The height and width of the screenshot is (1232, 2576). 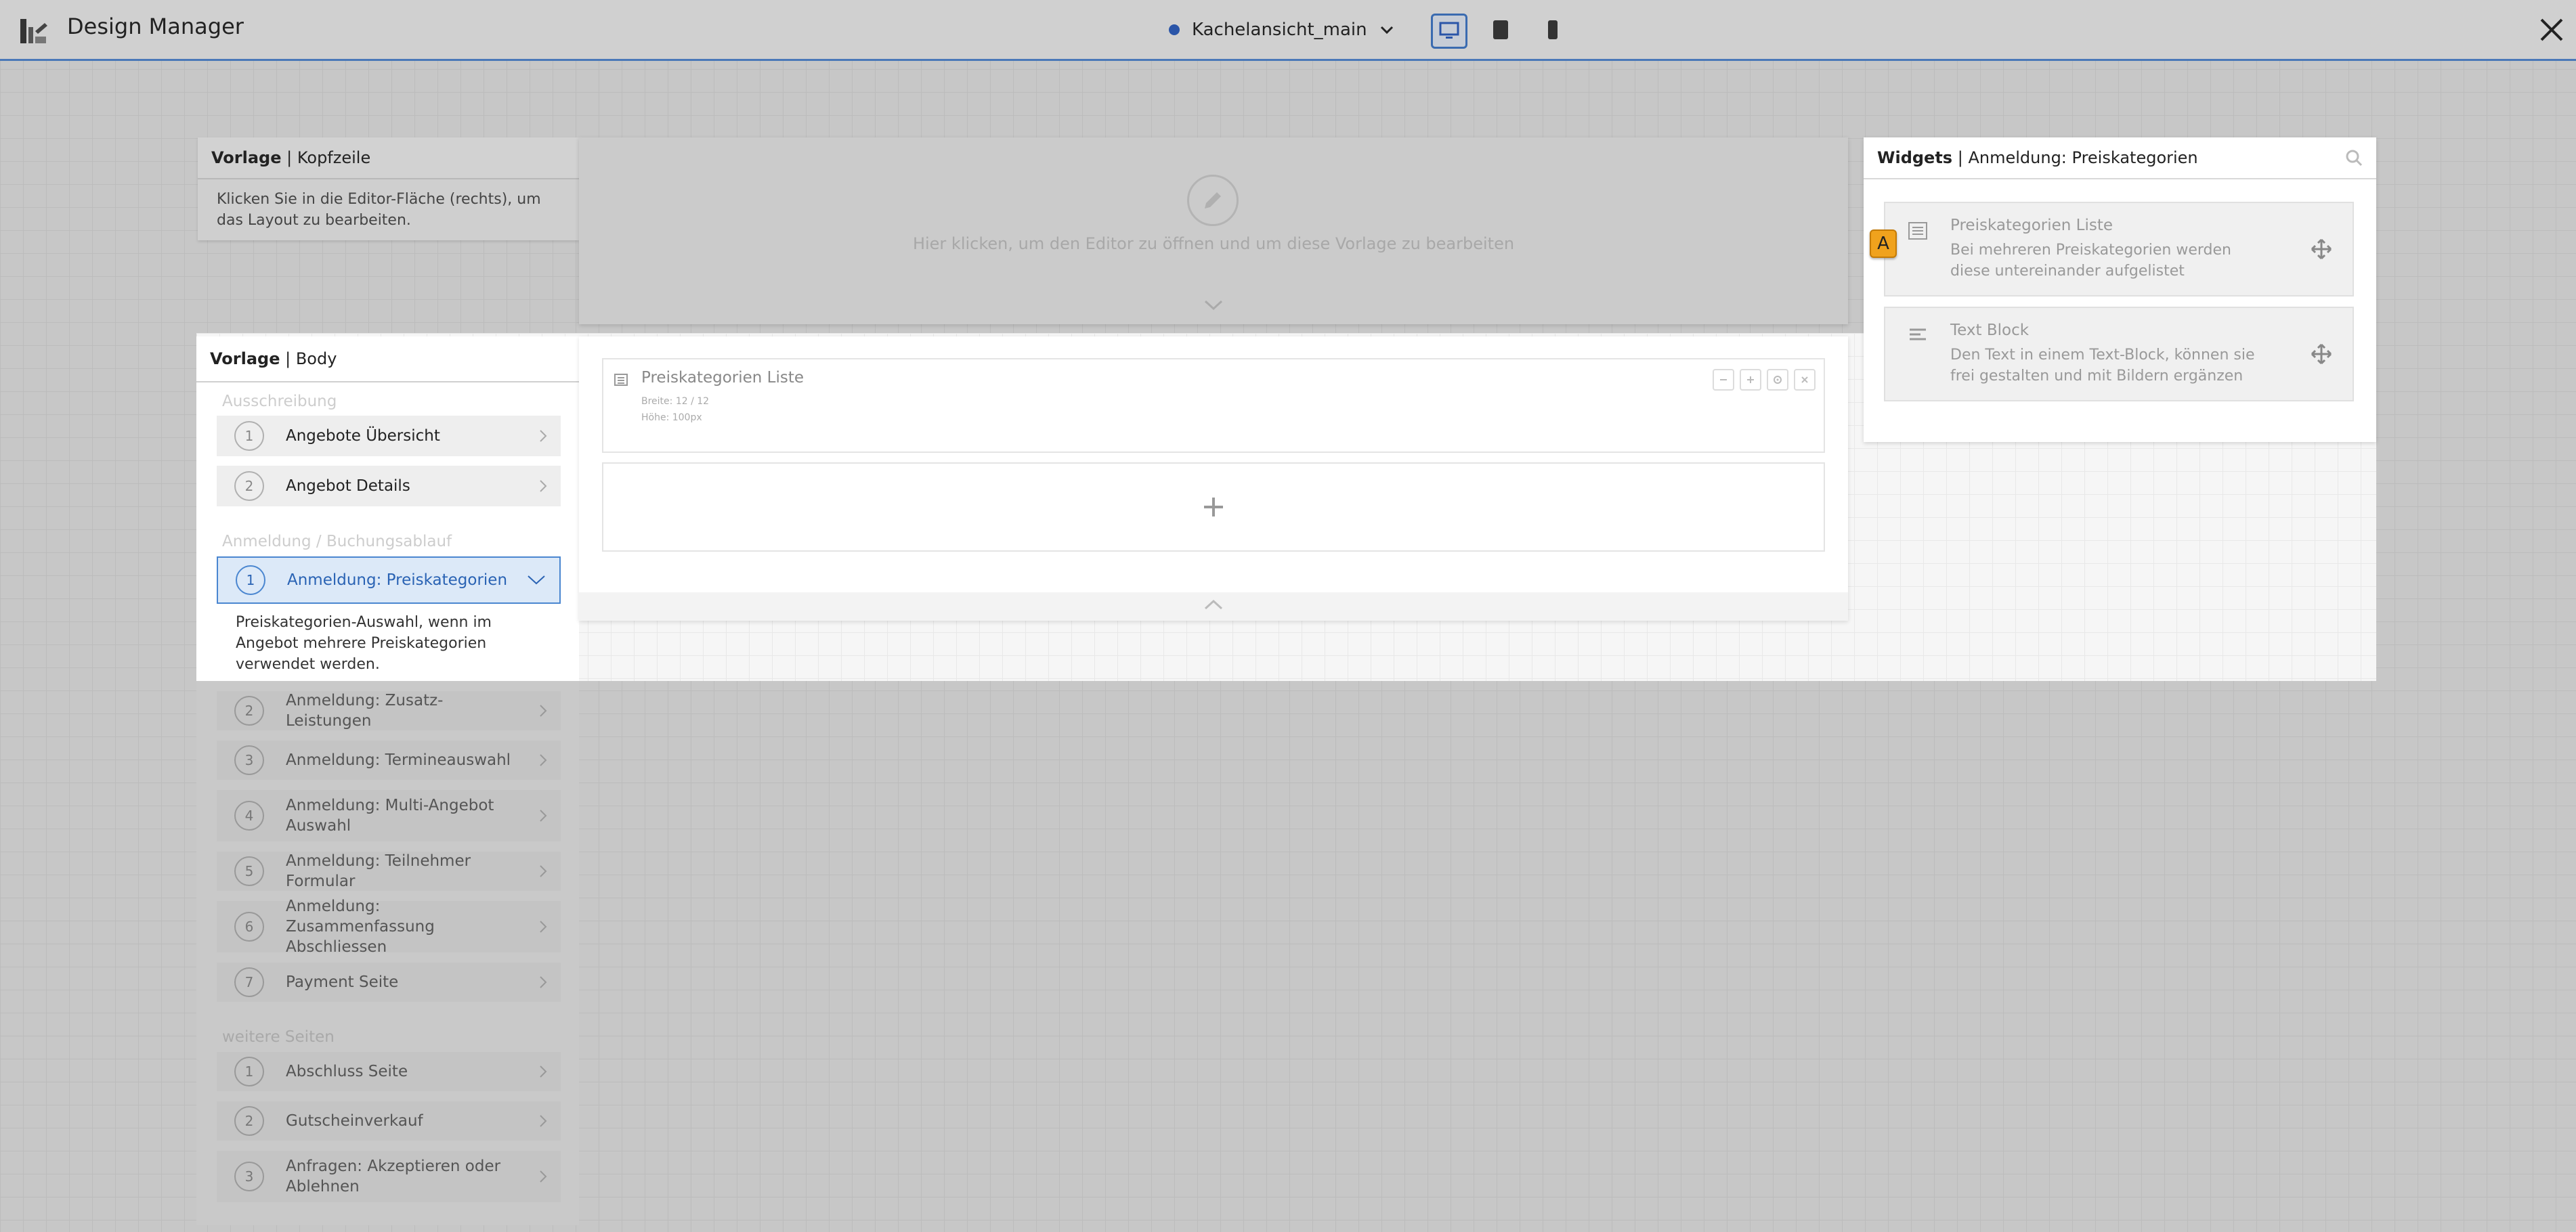 What do you see at coordinates (393, 1177) in the screenshot?
I see `nav-item-label: Anfragen: Akzeptieren oder Ablehnen` at bounding box center [393, 1177].